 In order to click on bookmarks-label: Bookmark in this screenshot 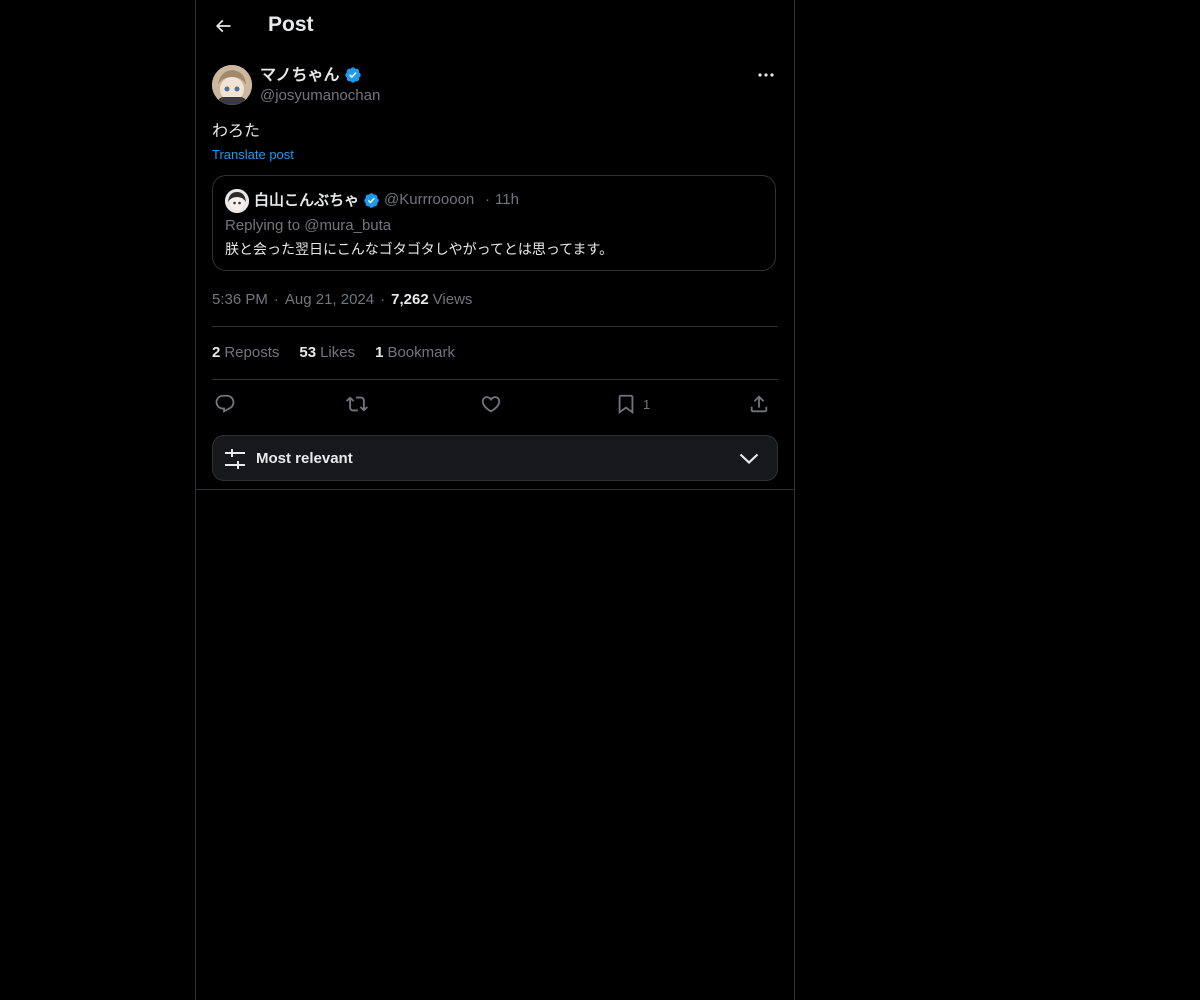, I will do `click(421, 352)`.